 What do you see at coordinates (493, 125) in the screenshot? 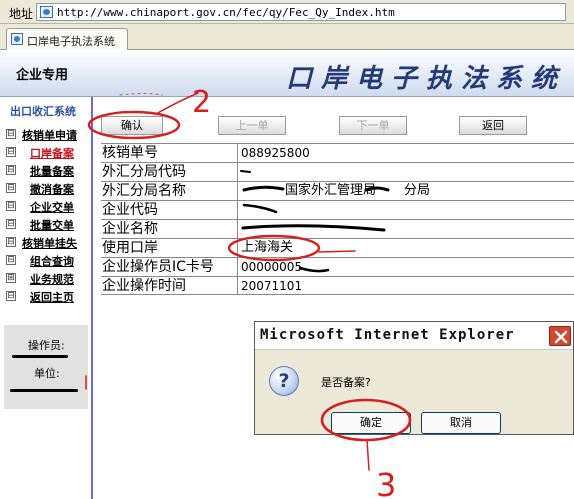
I see `back-button: 返回` at bounding box center [493, 125].